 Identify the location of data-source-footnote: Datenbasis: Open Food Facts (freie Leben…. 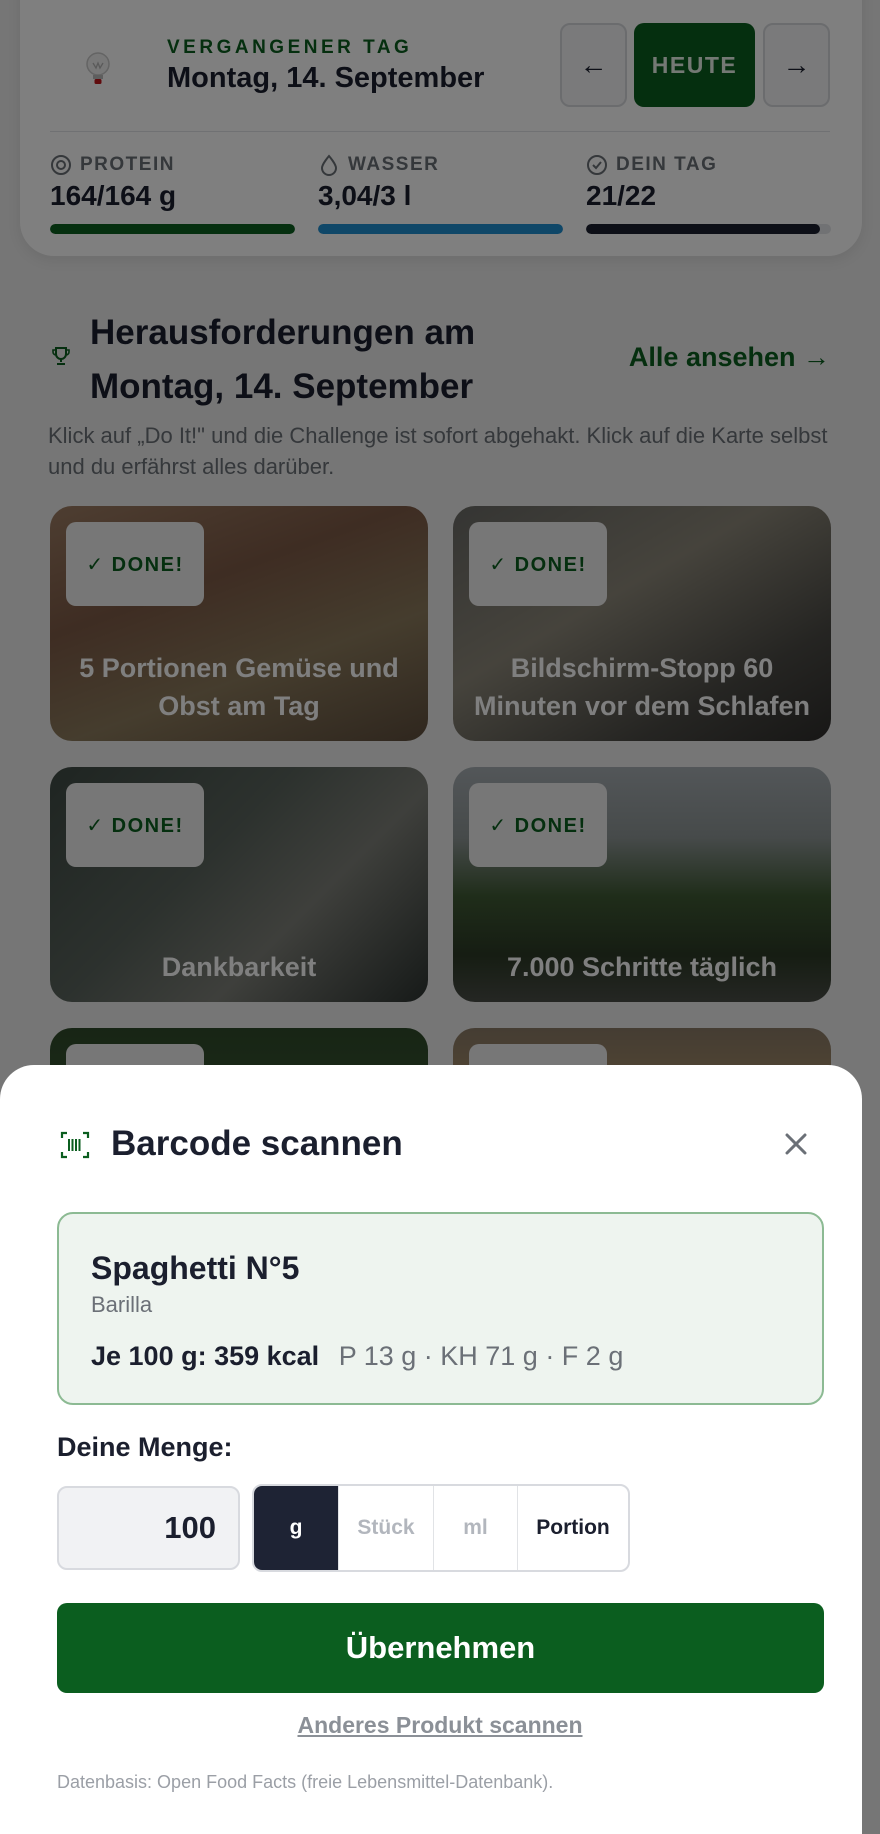
(305, 1782).